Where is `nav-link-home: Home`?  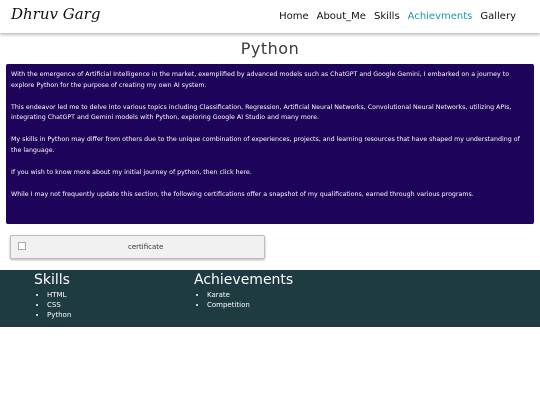 nav-link-home: Home is located at coordinates (294, 16).